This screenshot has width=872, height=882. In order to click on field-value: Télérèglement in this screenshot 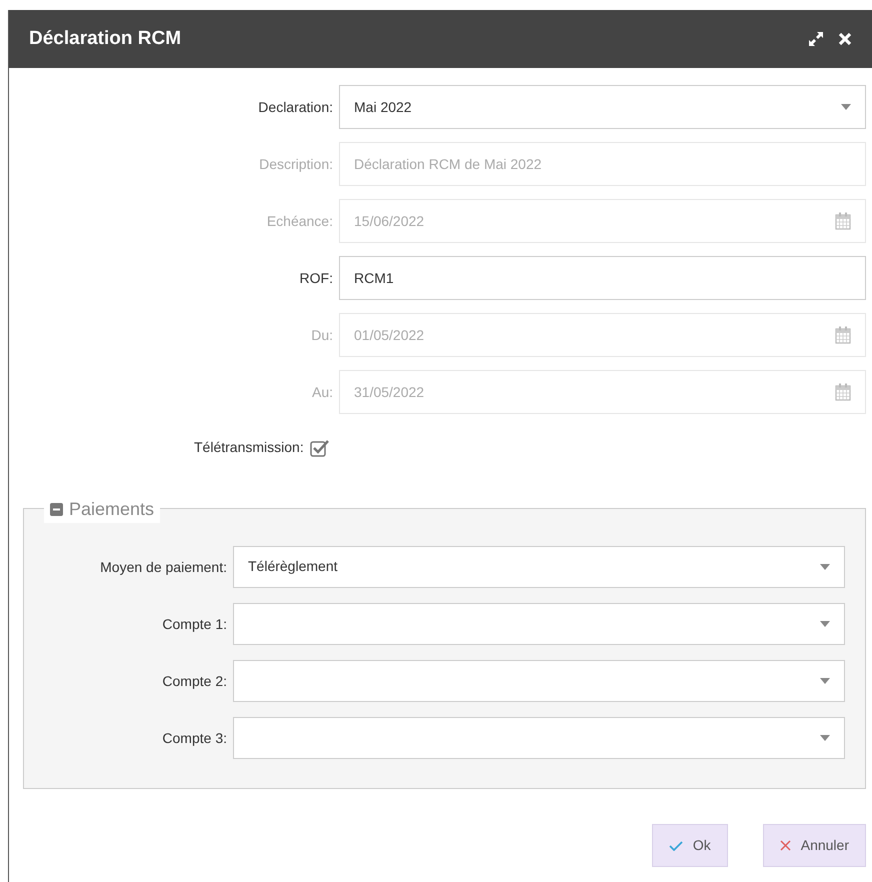, I will do `click(293, 566)`.